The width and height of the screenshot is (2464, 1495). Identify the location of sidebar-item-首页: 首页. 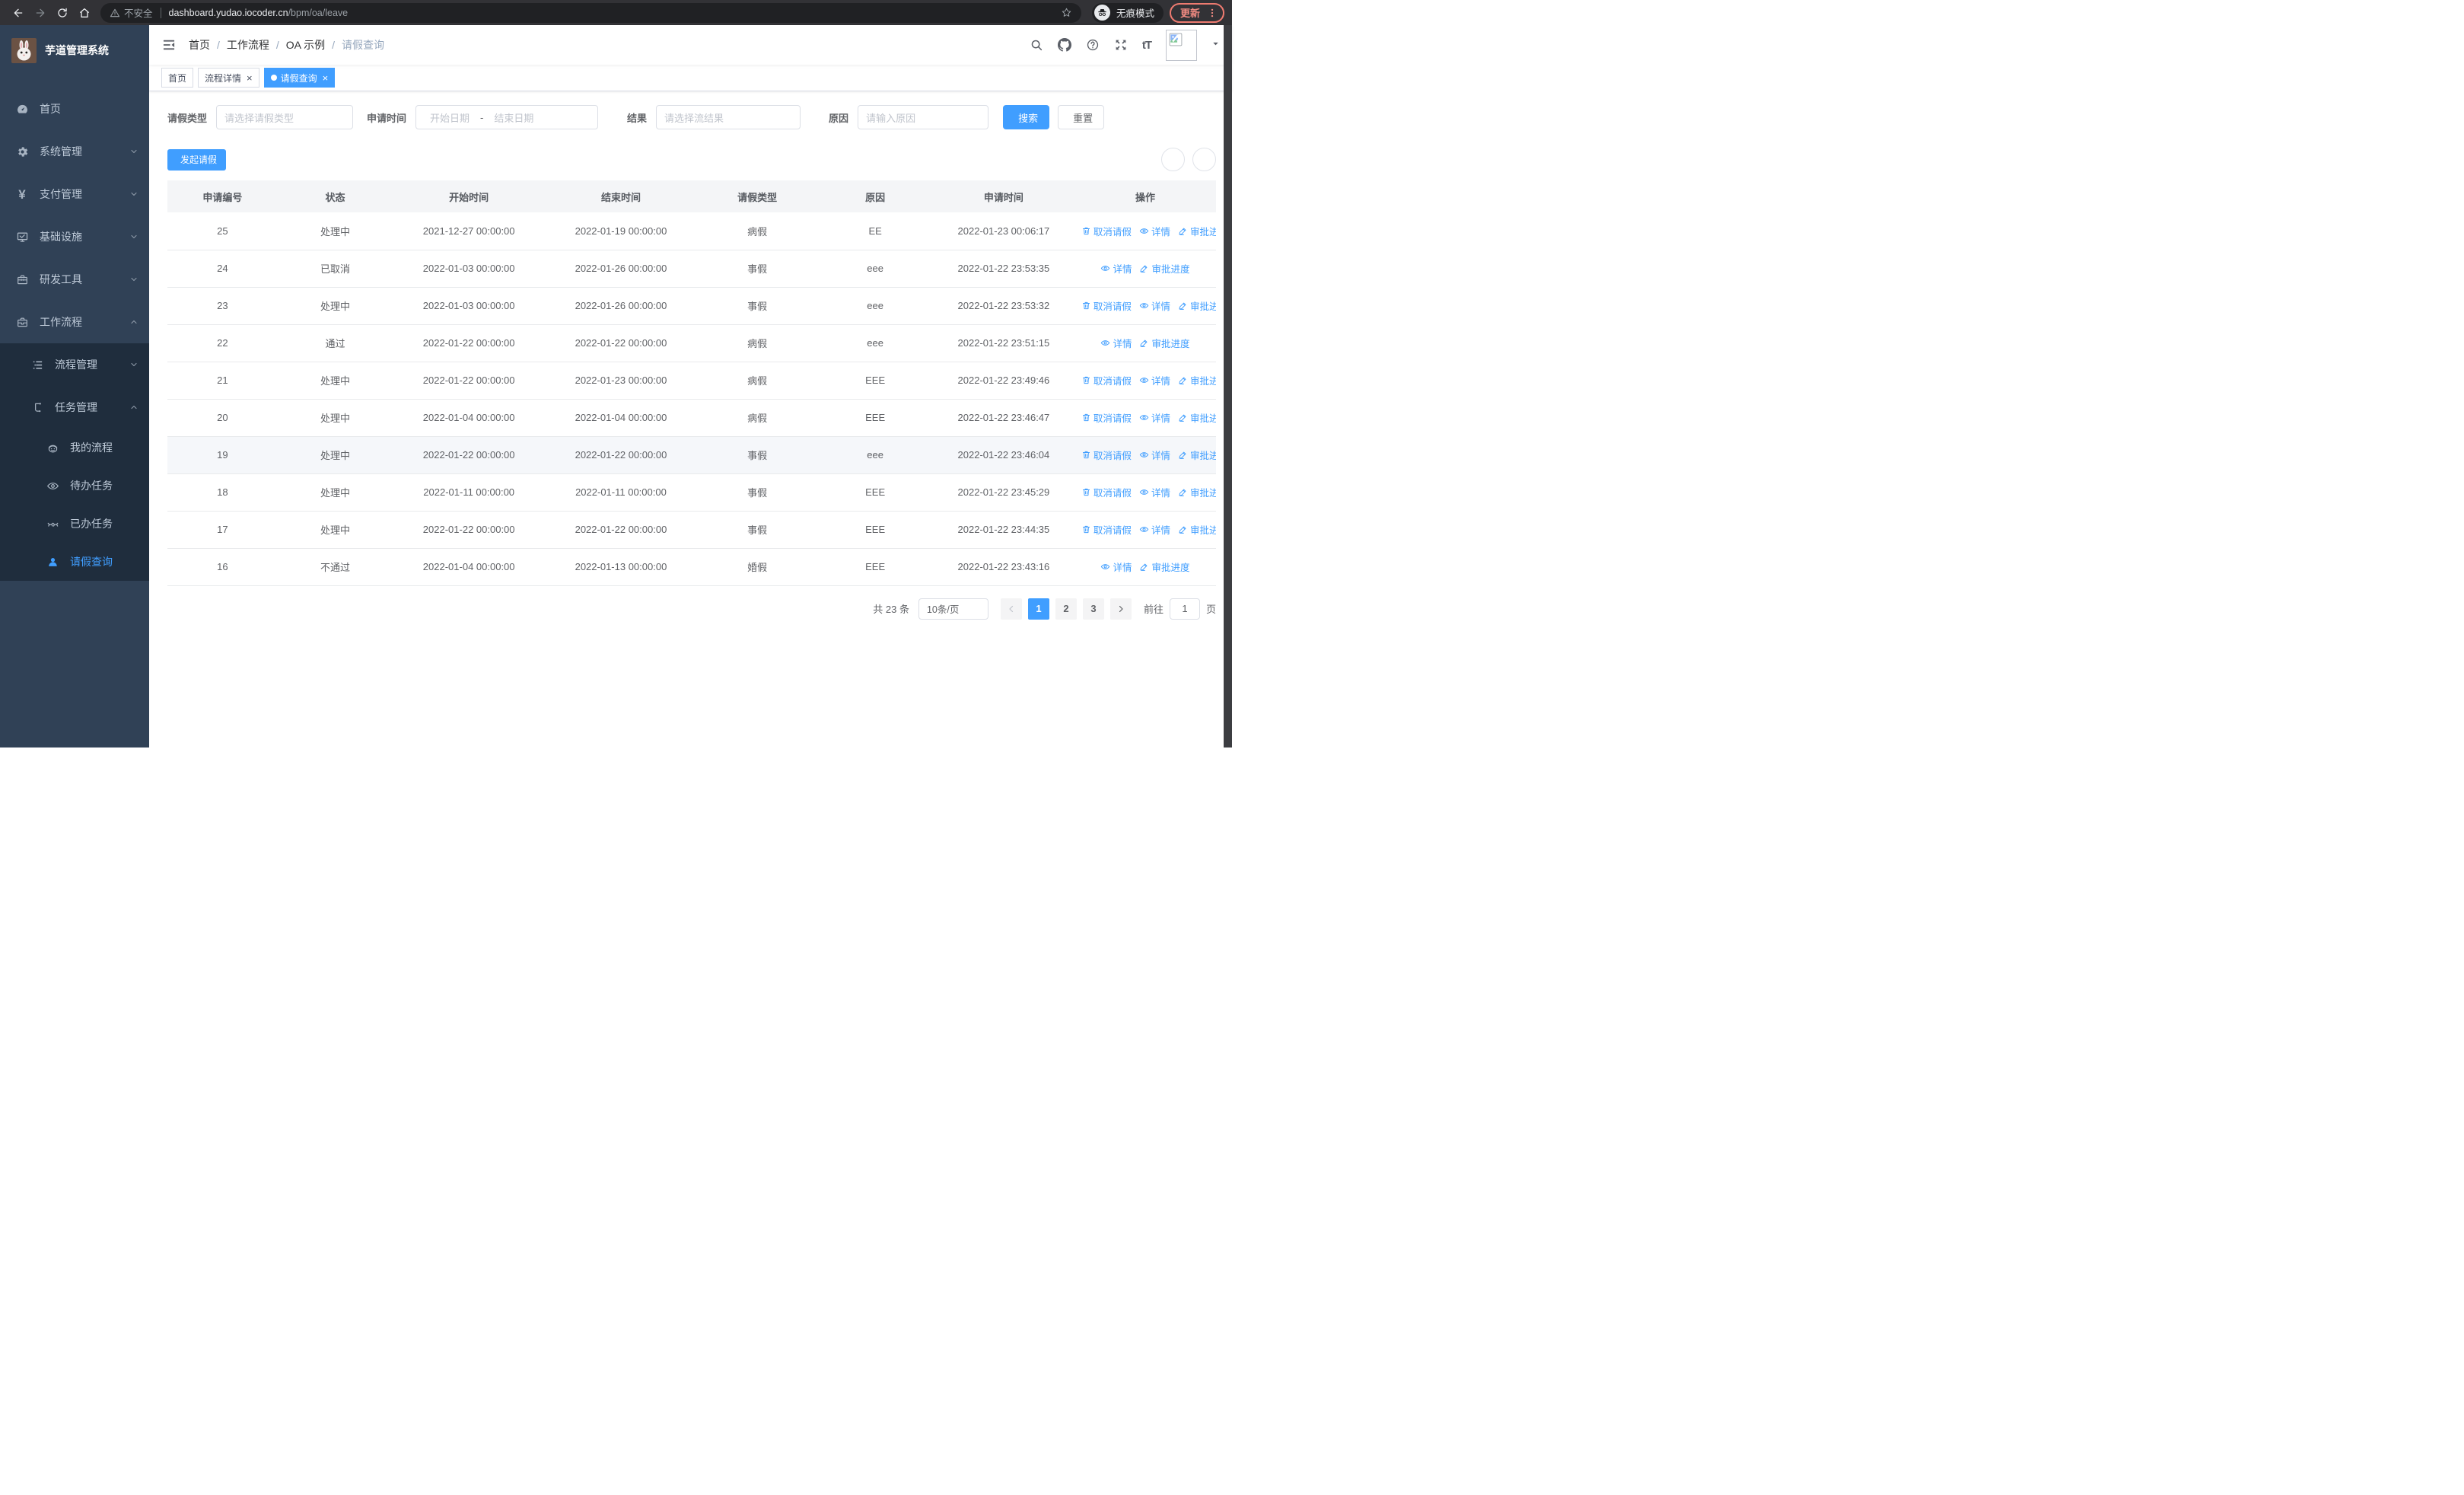
(74, 109).